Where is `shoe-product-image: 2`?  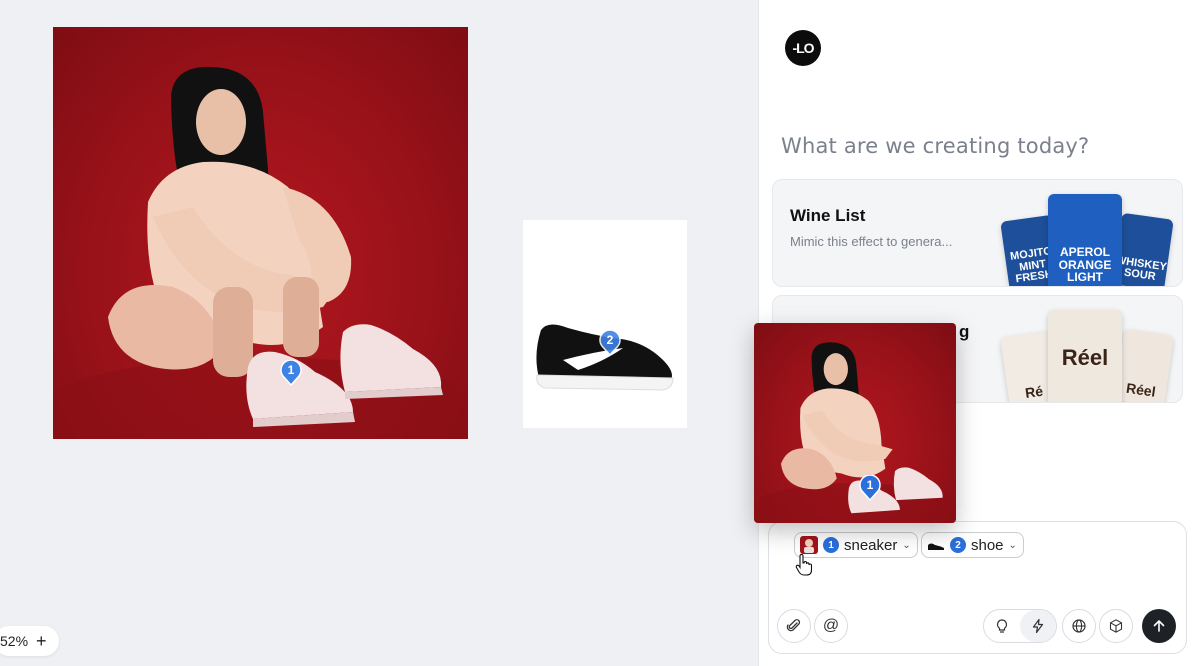 shoe-product-image: 2 is located at coordinates (605, 324).